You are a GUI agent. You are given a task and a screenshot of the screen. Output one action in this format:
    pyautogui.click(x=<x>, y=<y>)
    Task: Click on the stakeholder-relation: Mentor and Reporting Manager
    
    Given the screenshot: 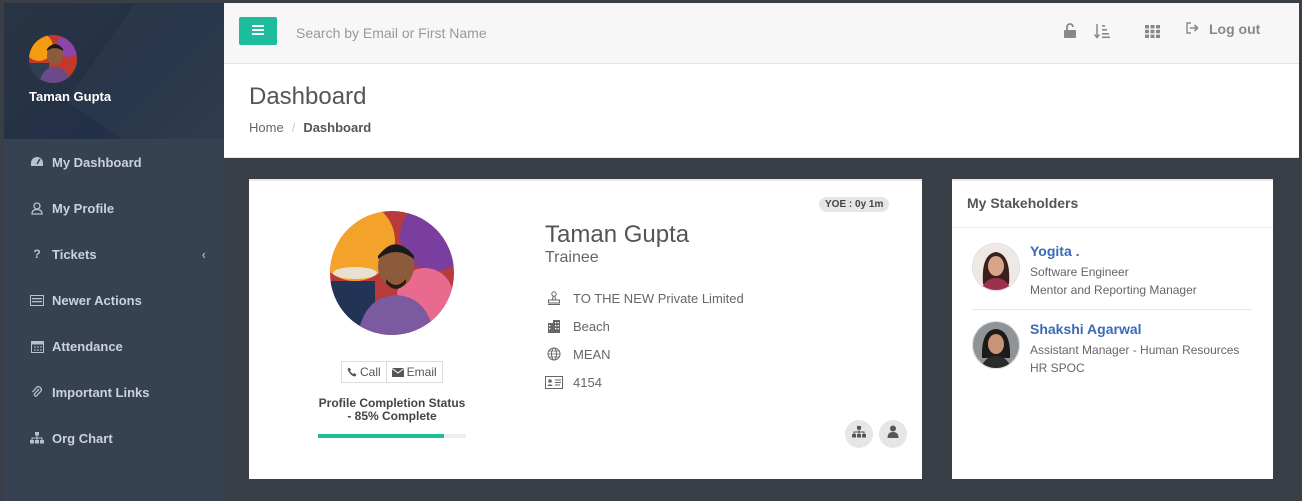 What is the action you would take?
    pyautogui.click(x=1113, y=290)
    